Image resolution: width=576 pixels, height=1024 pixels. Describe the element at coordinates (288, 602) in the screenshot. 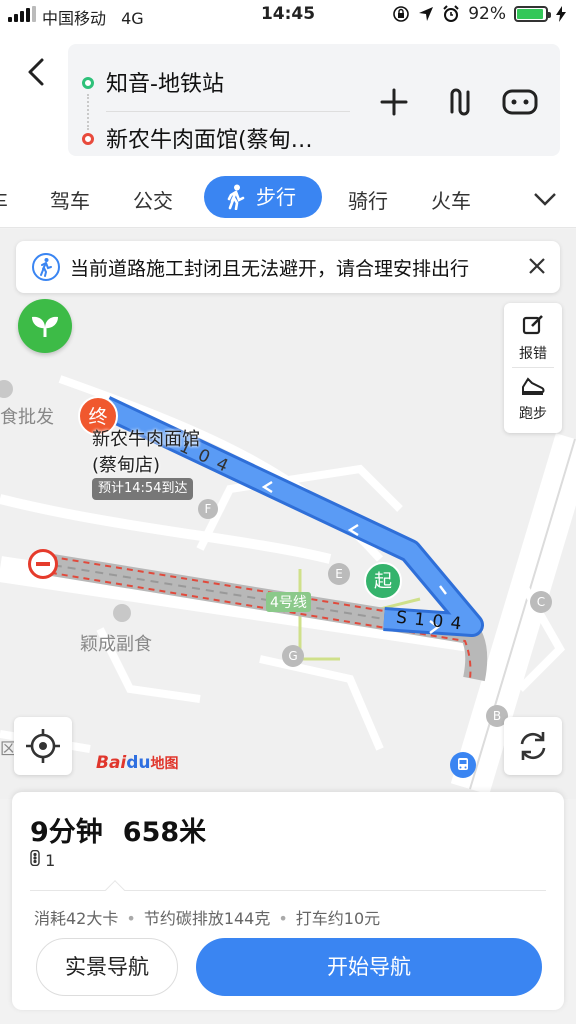

I see `metro-line-label: 4号线` at that location.